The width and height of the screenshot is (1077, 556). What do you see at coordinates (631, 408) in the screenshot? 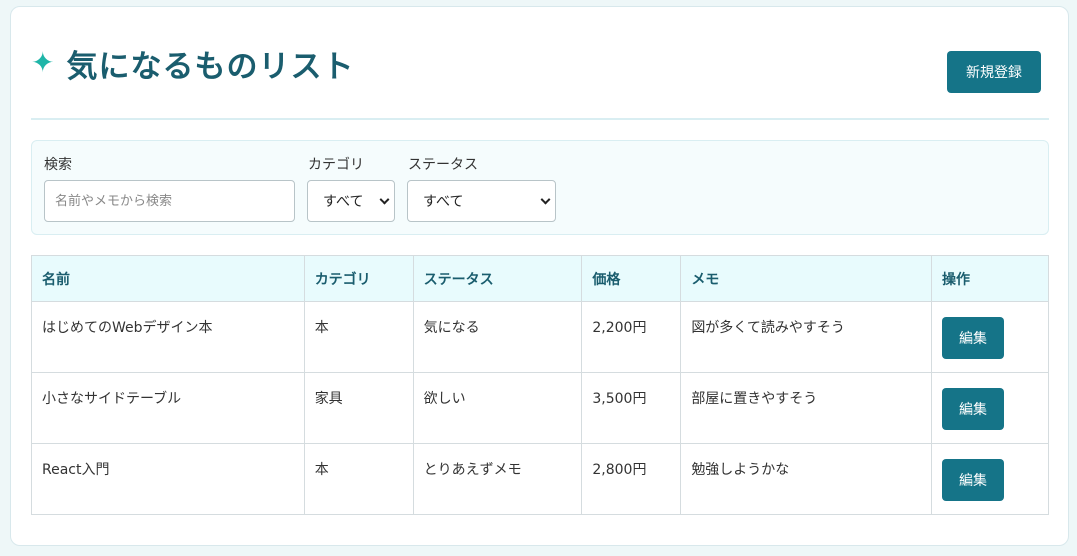
I see `cell-price: 3,500円` at bounding box center [631, 408].